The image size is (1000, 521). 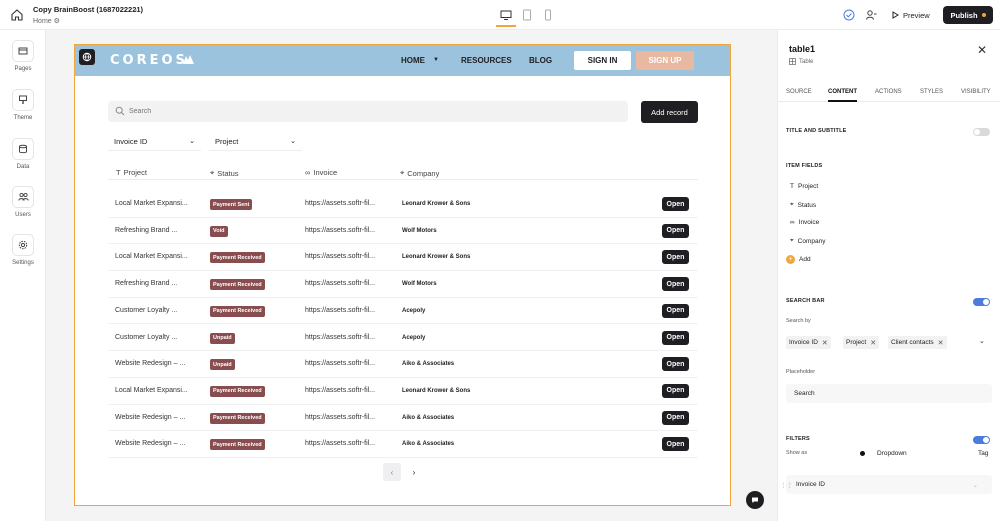 What do you see at coordinates (131, 172) in the screenshot?
I see `column-header-project: T Project` at bounding box center [131, 172].